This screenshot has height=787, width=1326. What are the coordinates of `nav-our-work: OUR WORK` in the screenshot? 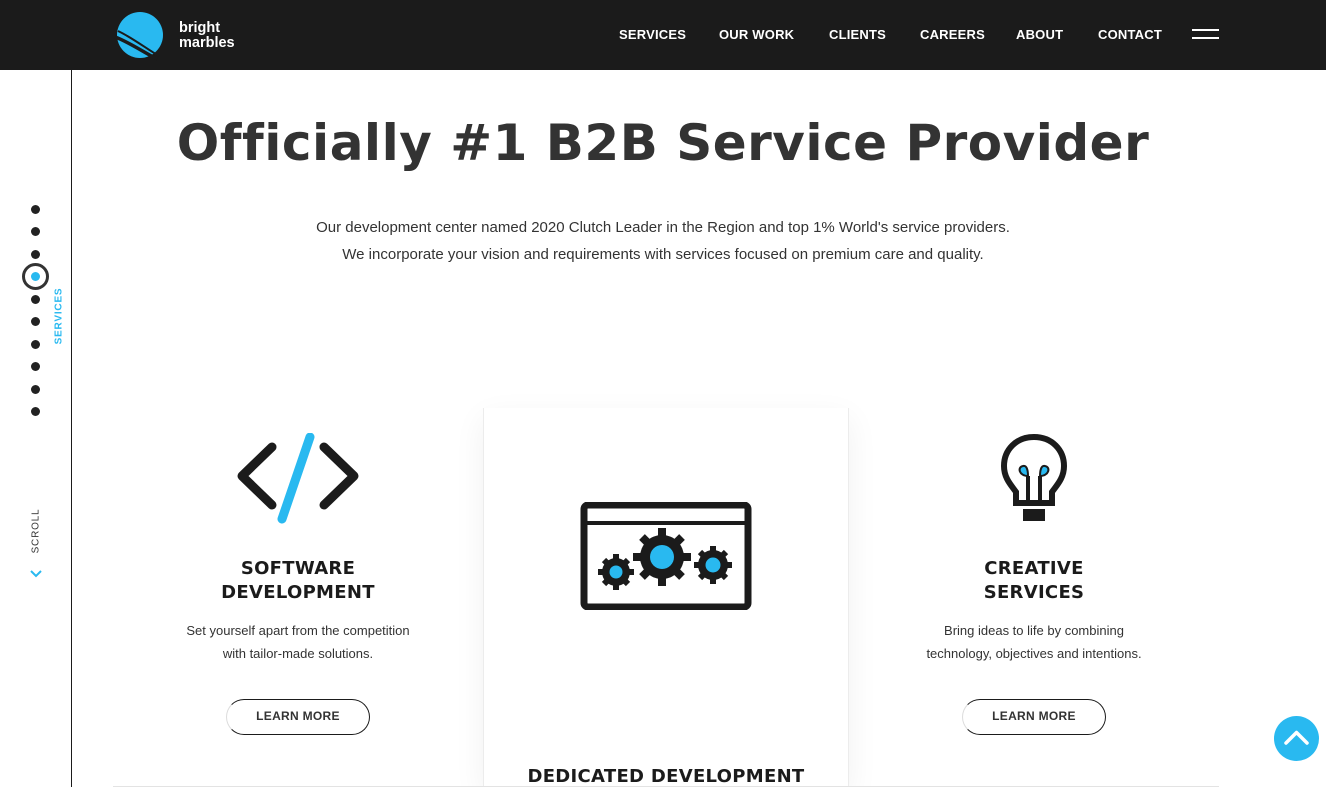 It's located at (756, 34).